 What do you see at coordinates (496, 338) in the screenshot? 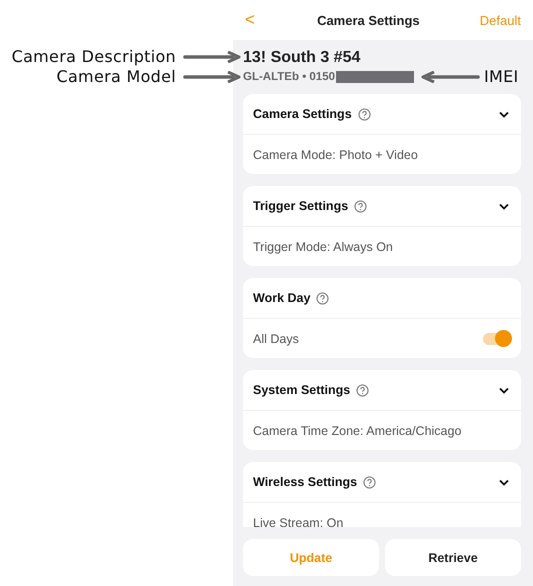
I see `toggle-switch` at bounding box center [496, 338].